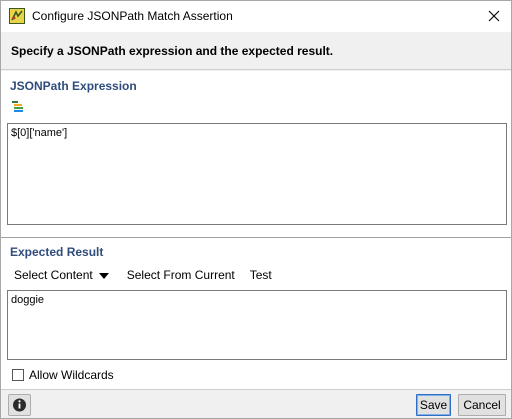  I want to click on allow-wildcards-label: Allow Wildcards, so click(71, 375).